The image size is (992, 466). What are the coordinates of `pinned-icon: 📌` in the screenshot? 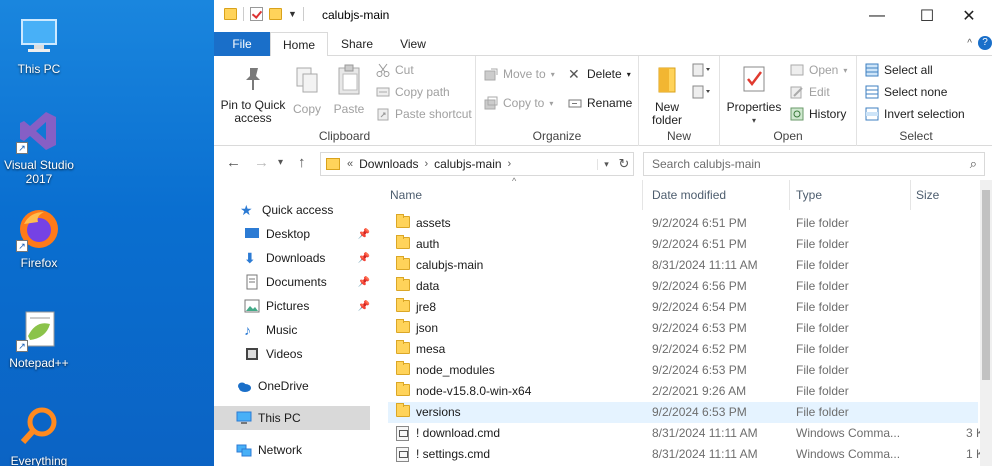 It's located at (363, 306).